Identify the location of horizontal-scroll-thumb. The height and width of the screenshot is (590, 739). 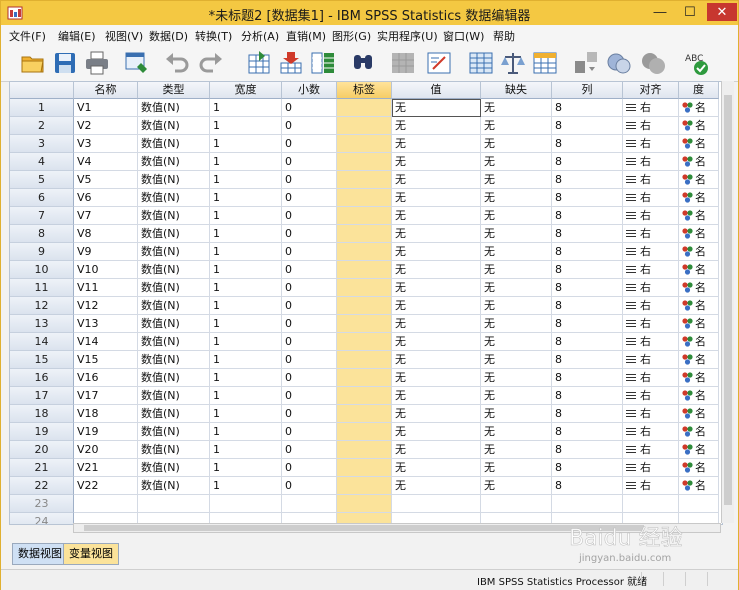
(364, 528).